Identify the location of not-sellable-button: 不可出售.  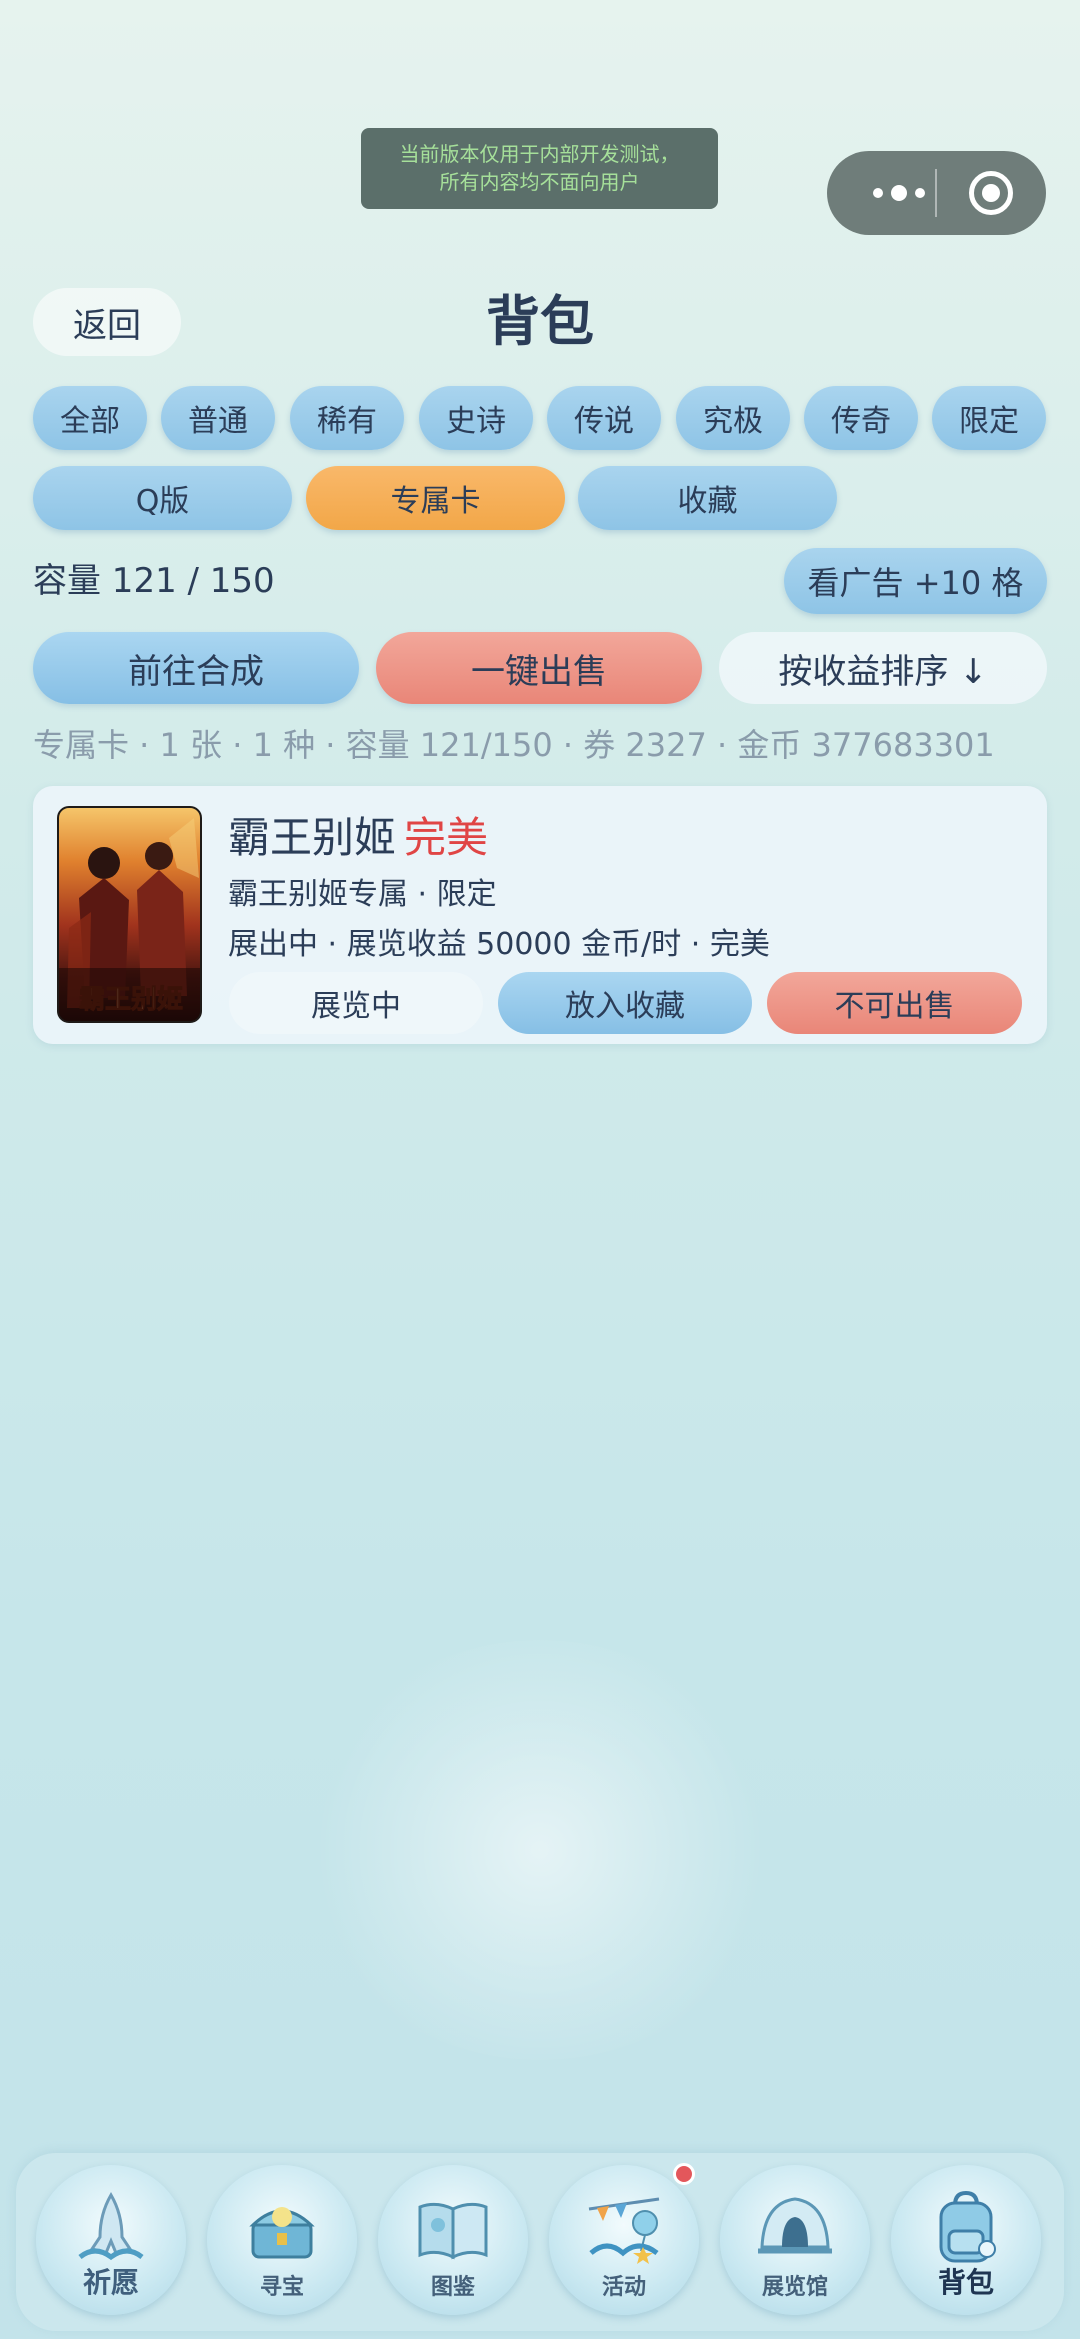
(894, 1003).